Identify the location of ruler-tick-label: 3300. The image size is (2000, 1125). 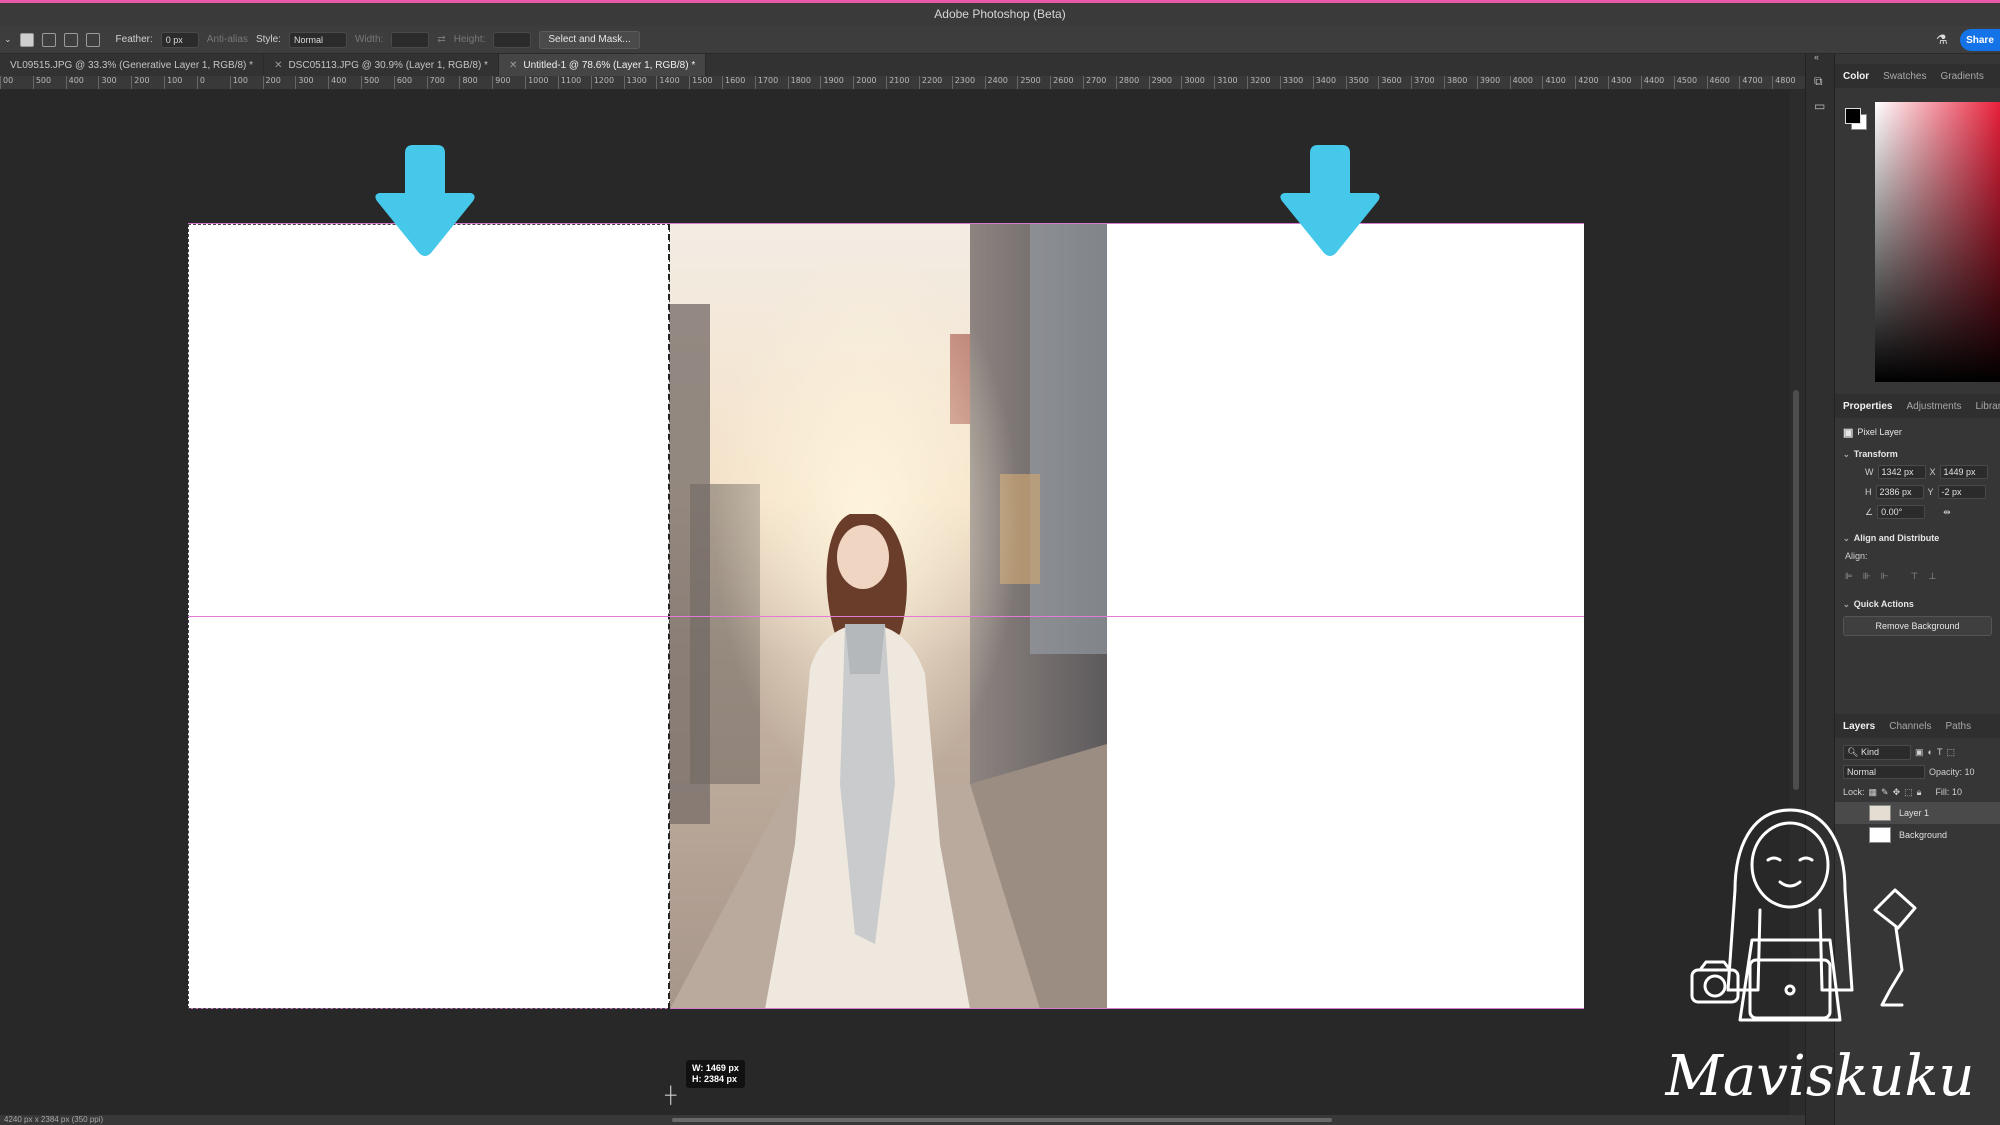
(1291, 82).